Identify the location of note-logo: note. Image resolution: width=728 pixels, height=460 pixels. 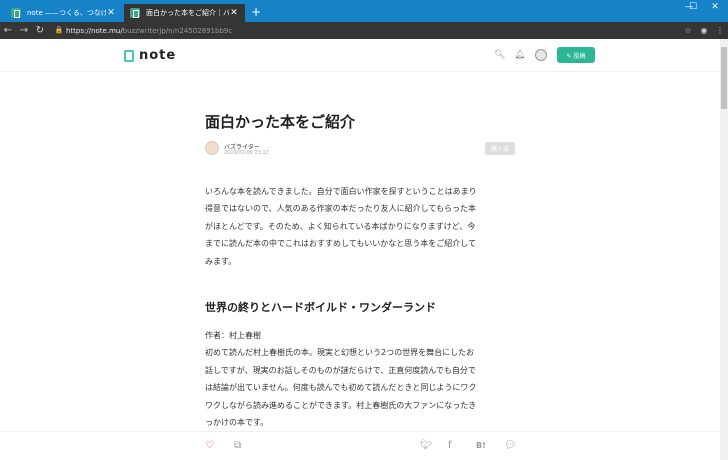
(150, 55).